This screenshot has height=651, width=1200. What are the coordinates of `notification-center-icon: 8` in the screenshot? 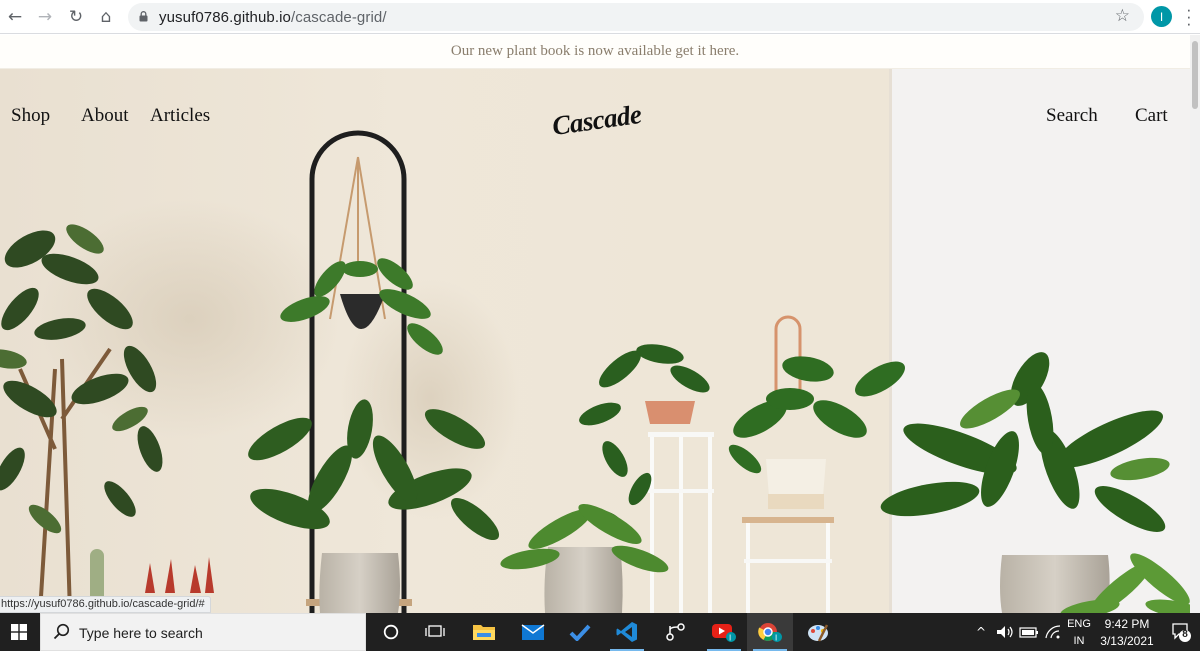 It's located at (1181, 632).